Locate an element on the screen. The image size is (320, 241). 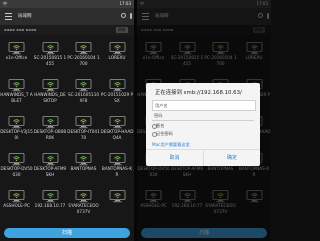
device-label: SYARATECEOO 0737V is located at coordinates (83, 208).